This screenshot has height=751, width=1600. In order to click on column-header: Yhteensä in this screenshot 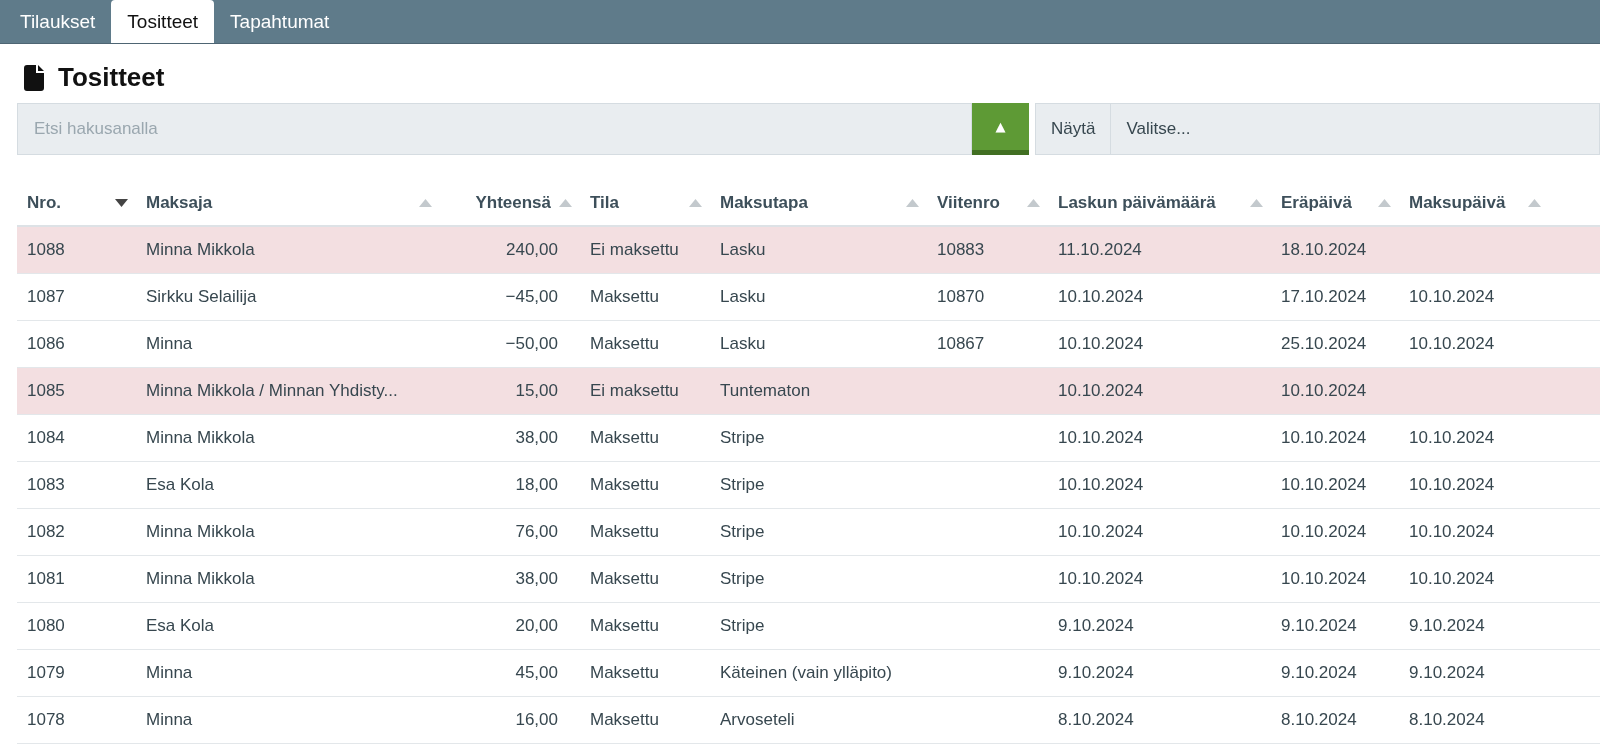, I will do `click(510, 203)`.